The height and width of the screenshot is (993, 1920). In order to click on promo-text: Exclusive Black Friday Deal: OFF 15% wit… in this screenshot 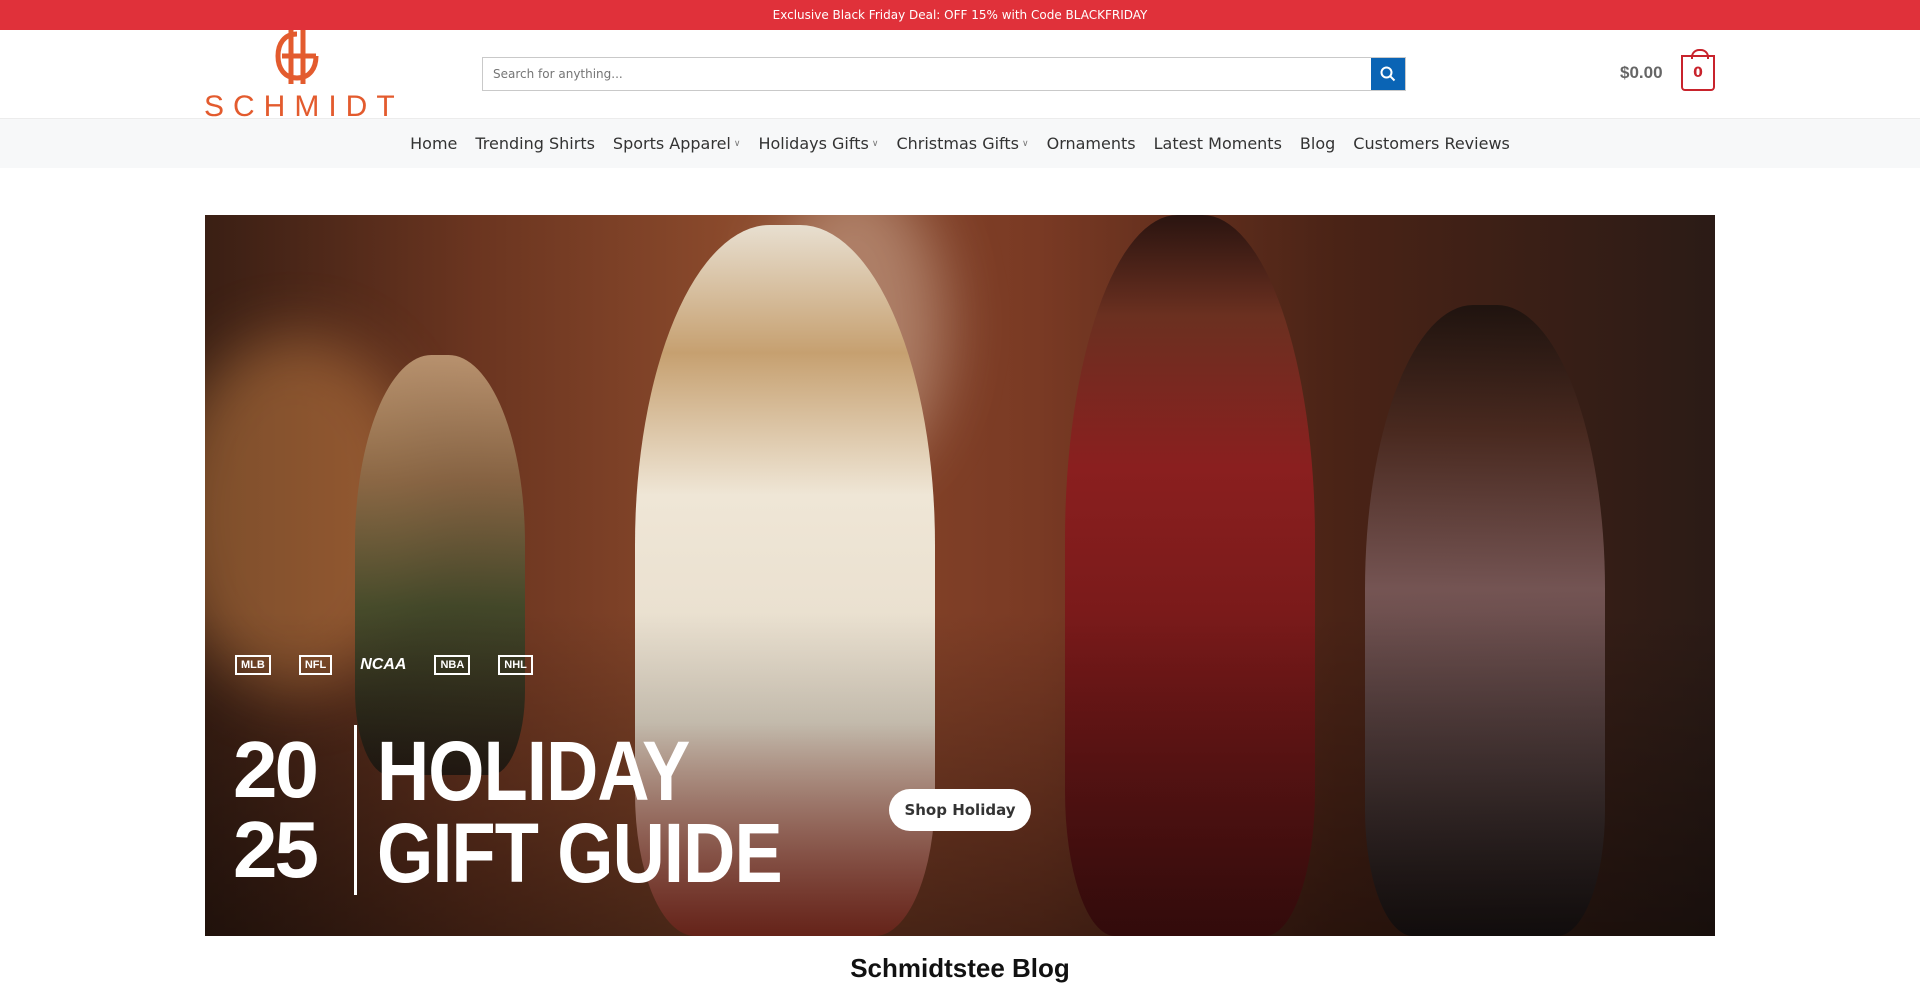, I will do `click(960, 15)`.